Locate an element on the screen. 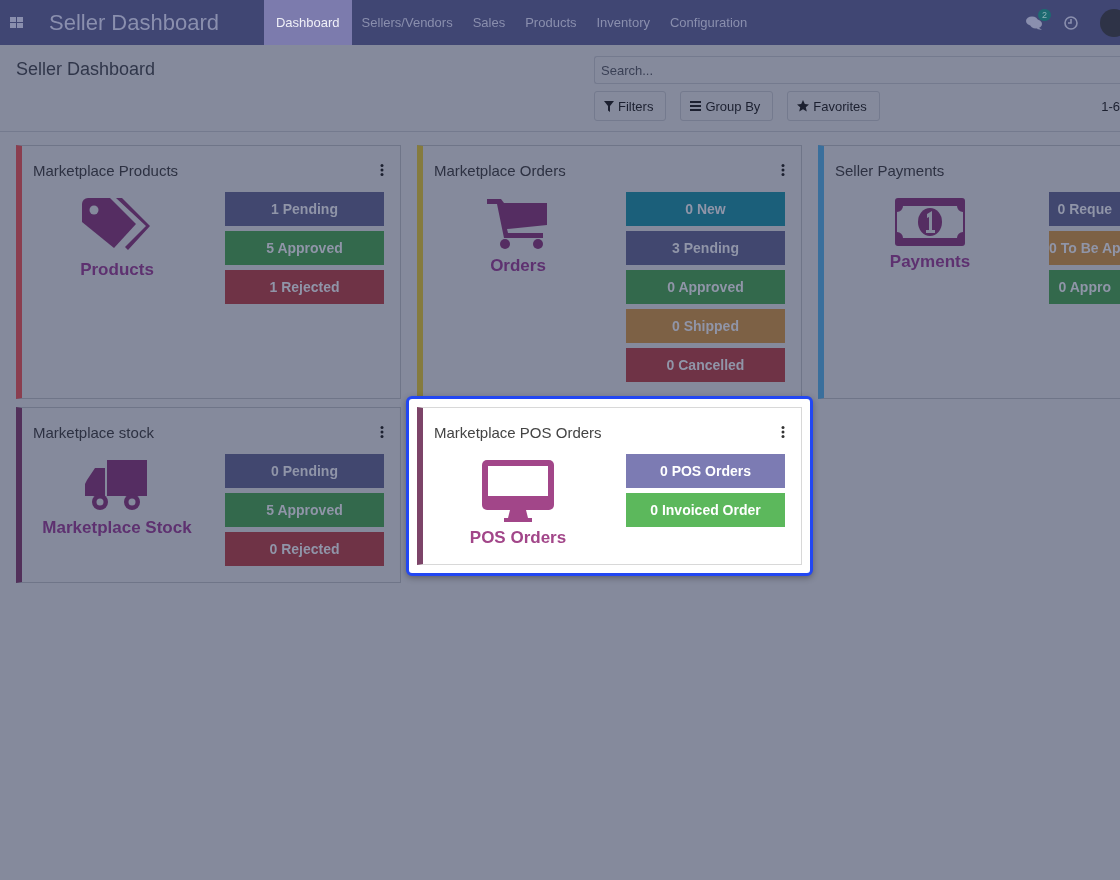 This screenshot has height=880, width=1120. menu-tab: Sales is located at coordinates (489, 22).